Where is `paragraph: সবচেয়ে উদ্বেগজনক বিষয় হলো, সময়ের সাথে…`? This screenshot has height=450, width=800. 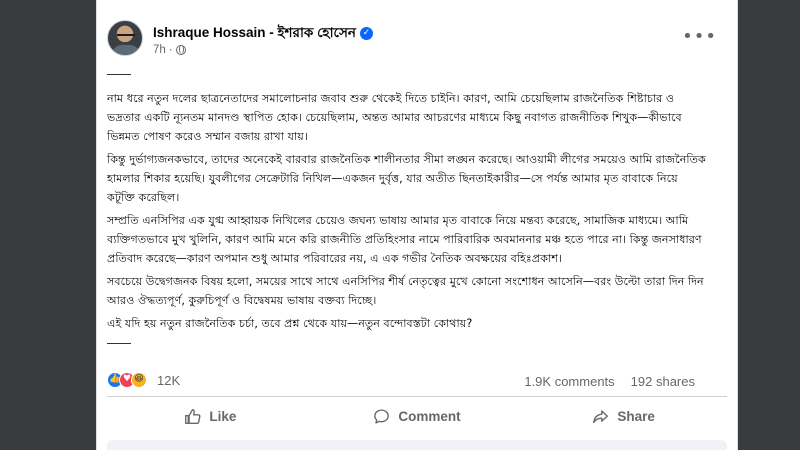
paragraph: সবচেয়ে উদ্বেগজনক বিষয় হলো, সময়ের সাথে… is located at coordinates (405, 291).